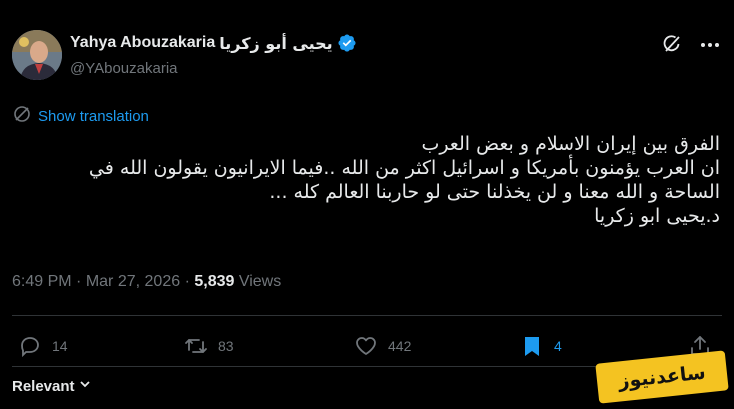 The width and height of the screenshot is (734, 409). Describe the element at coordinates (85, 386) in the screenshot. I see `chevron-down-icon` at that location.